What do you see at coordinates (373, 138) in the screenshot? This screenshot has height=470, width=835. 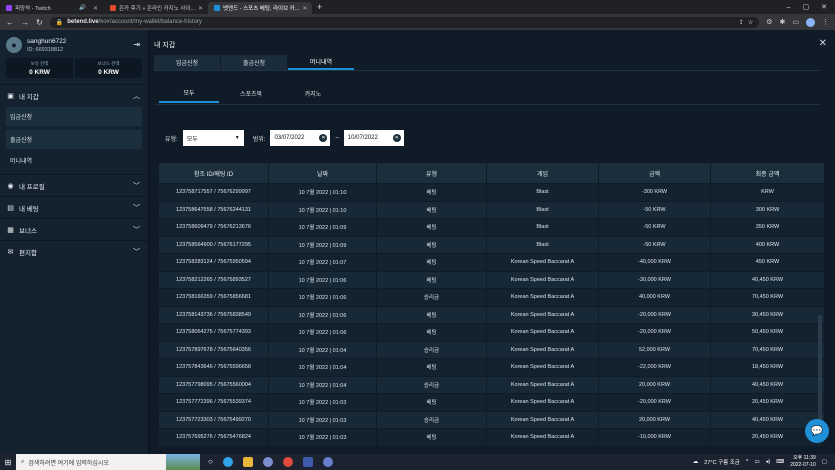 I see `date-to-input: 10/07/2022 ✕` at bounding box center [373, 138].